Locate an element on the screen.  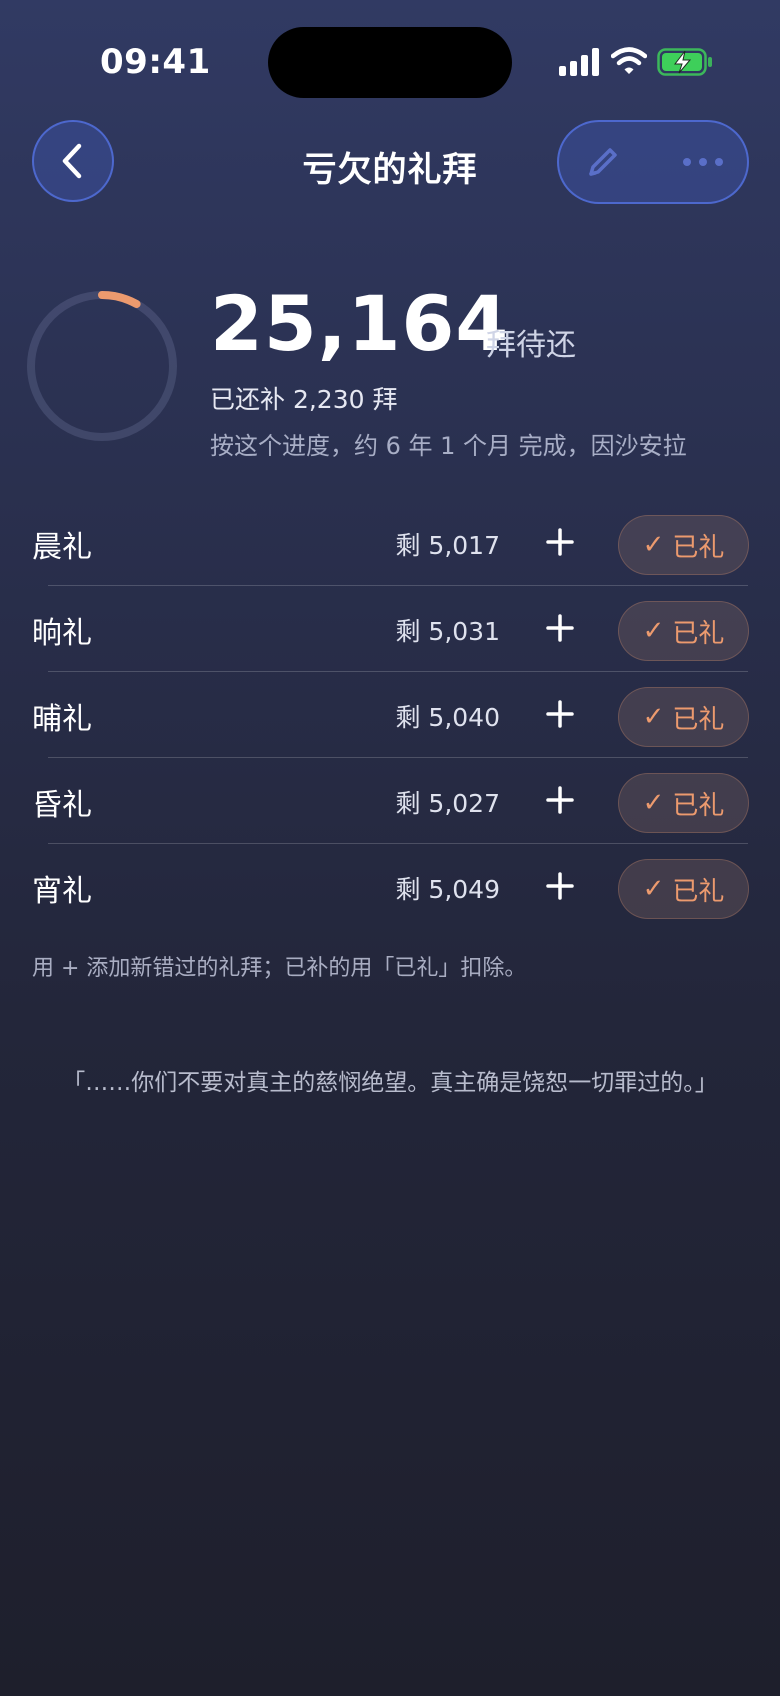
usage-hint: 用 + 添加新错过的礼拜；已补的用「已礼」扣除。 is located at coordinates (279, 968).